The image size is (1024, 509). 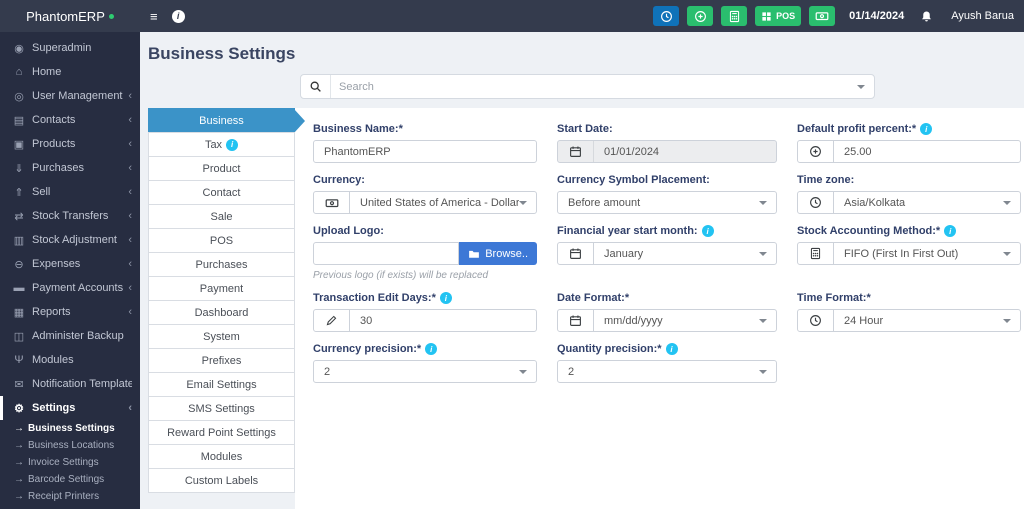 What do you see at coordinates (909, 202) in the screenshot?
I see `time-zone-select: Asia/Kolkata` at bounding box center [909, 202].